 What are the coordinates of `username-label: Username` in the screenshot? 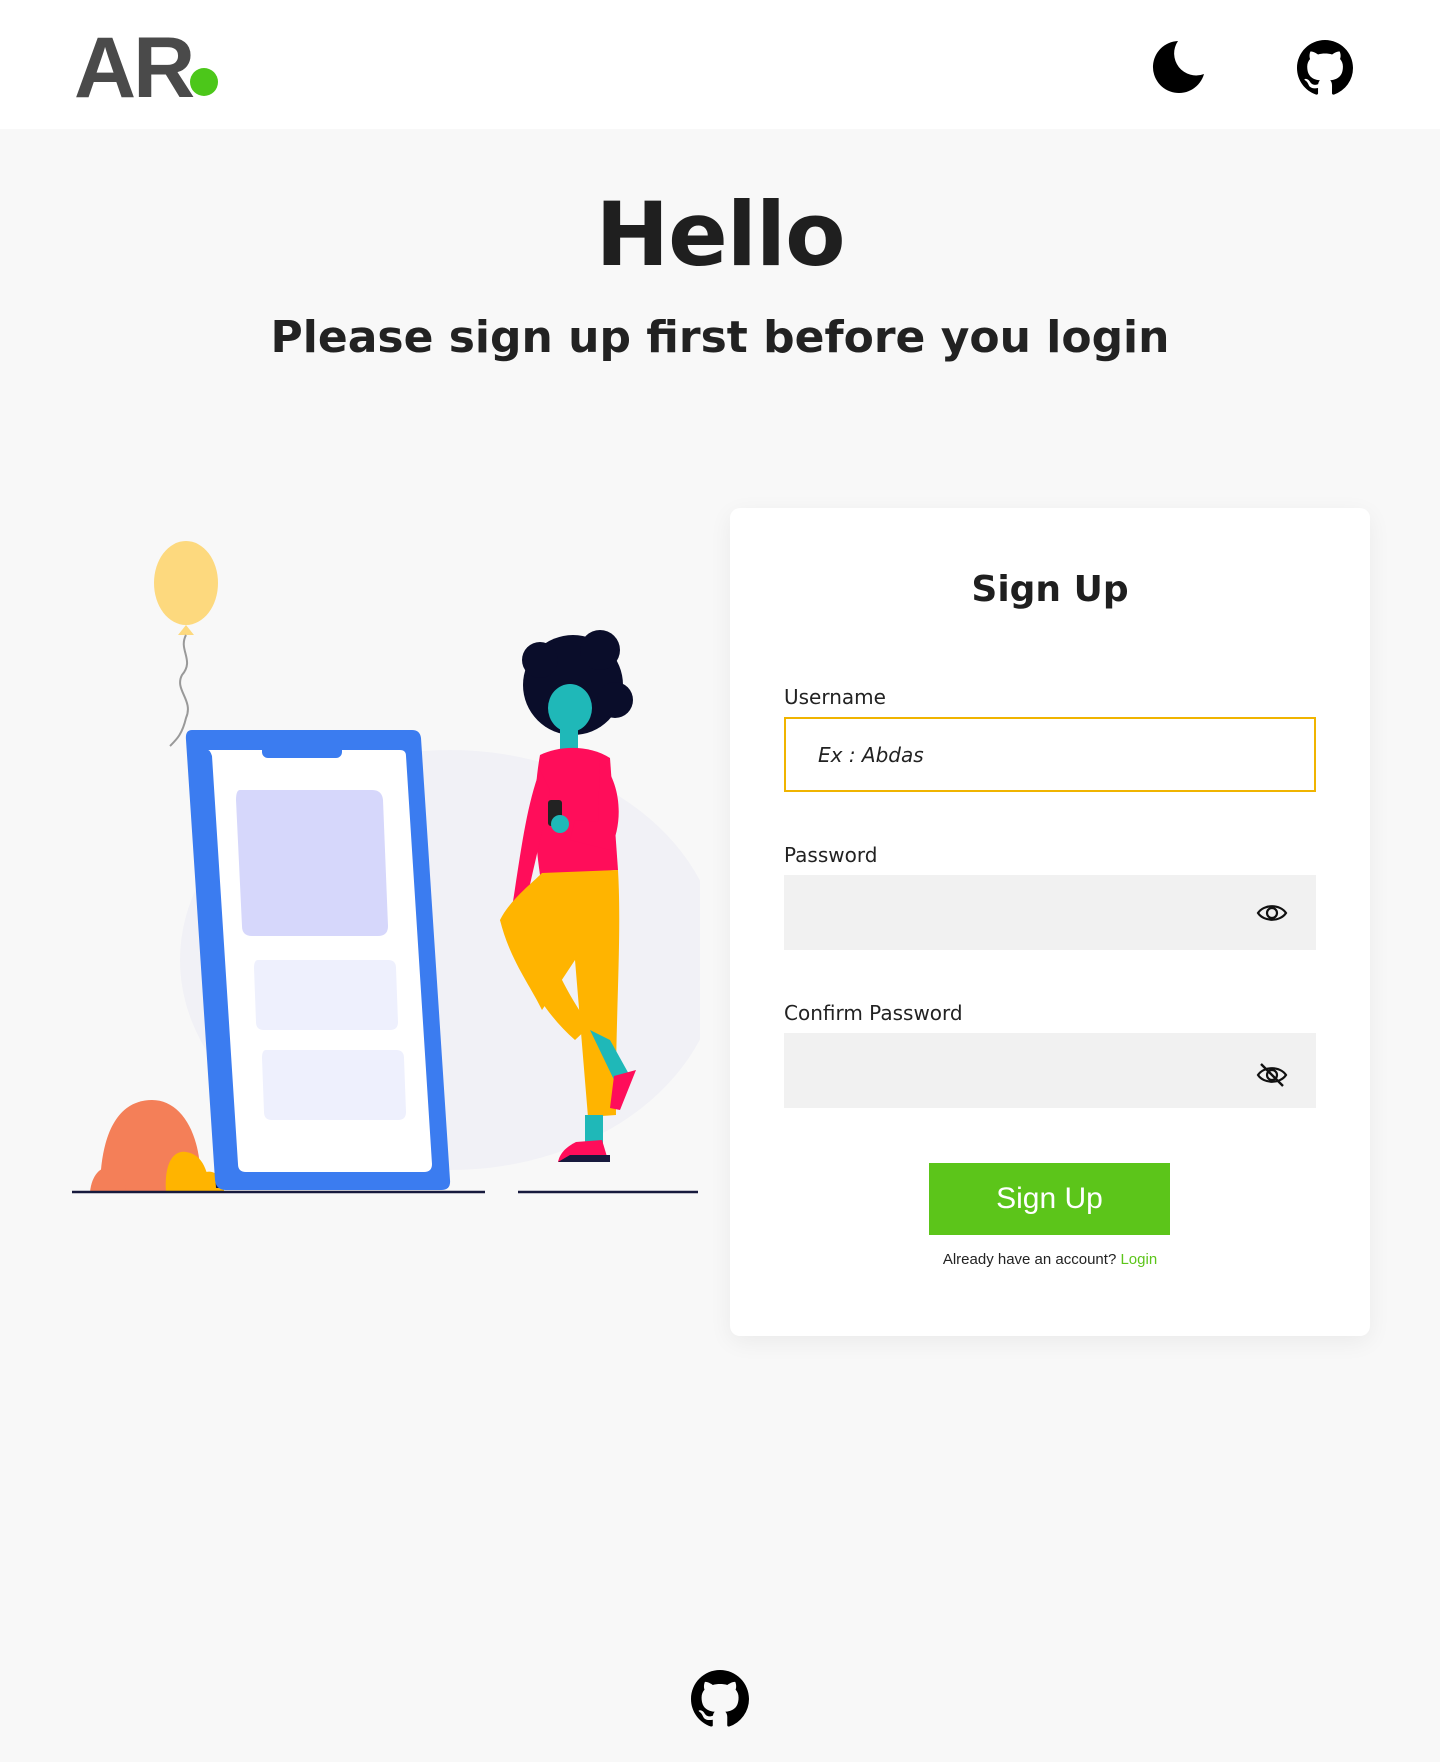 It's located at (835, 697).